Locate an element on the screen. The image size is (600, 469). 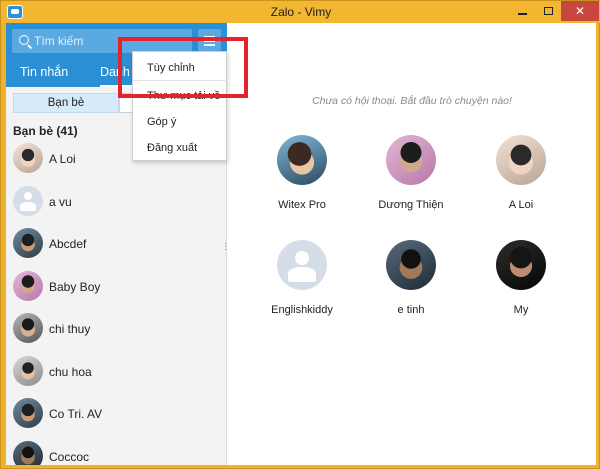
menu-item-logout: Đăng xuất is located at coordinates (172, 148).